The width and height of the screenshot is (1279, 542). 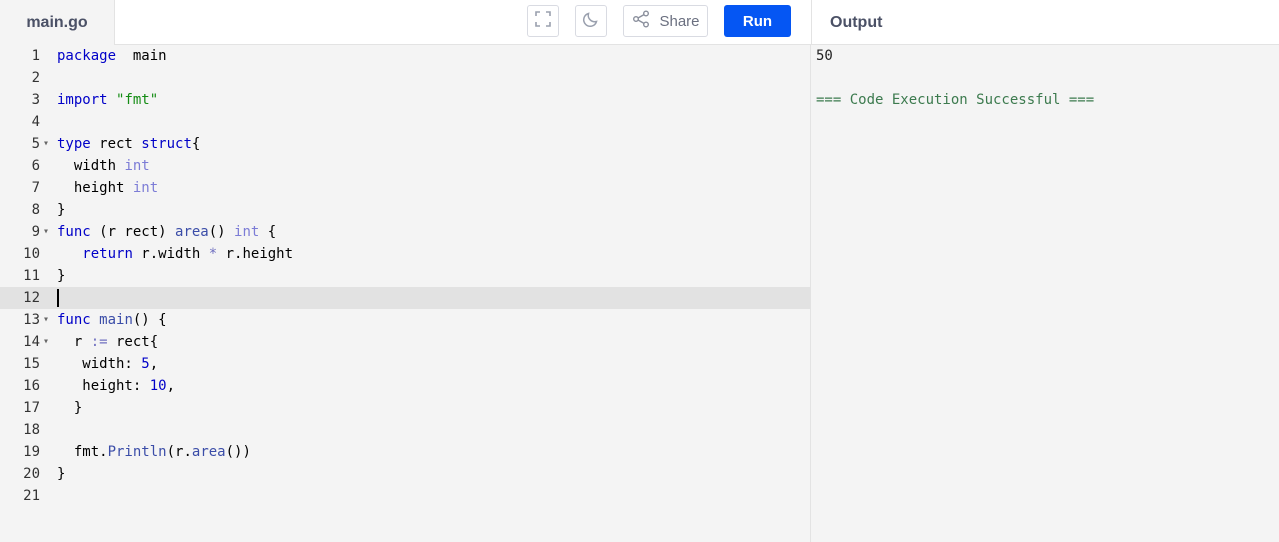 What do you see at coordinates (188, 254) in the screenshot?
I see `code-text: return r.width * r.height` at bounding box center [188, 254].